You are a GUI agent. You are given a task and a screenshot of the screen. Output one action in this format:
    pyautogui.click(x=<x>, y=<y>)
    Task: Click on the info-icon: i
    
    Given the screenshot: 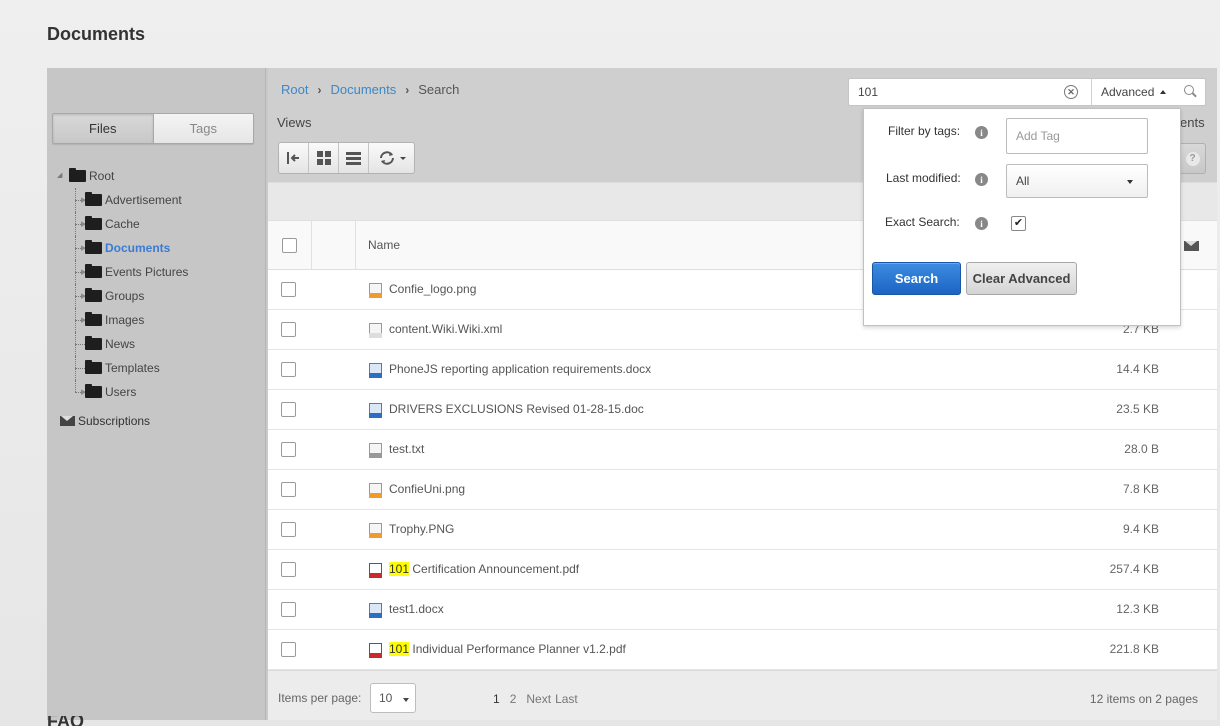 What is the action you would take?
    pyautogui.click(x=981, y=132)
    